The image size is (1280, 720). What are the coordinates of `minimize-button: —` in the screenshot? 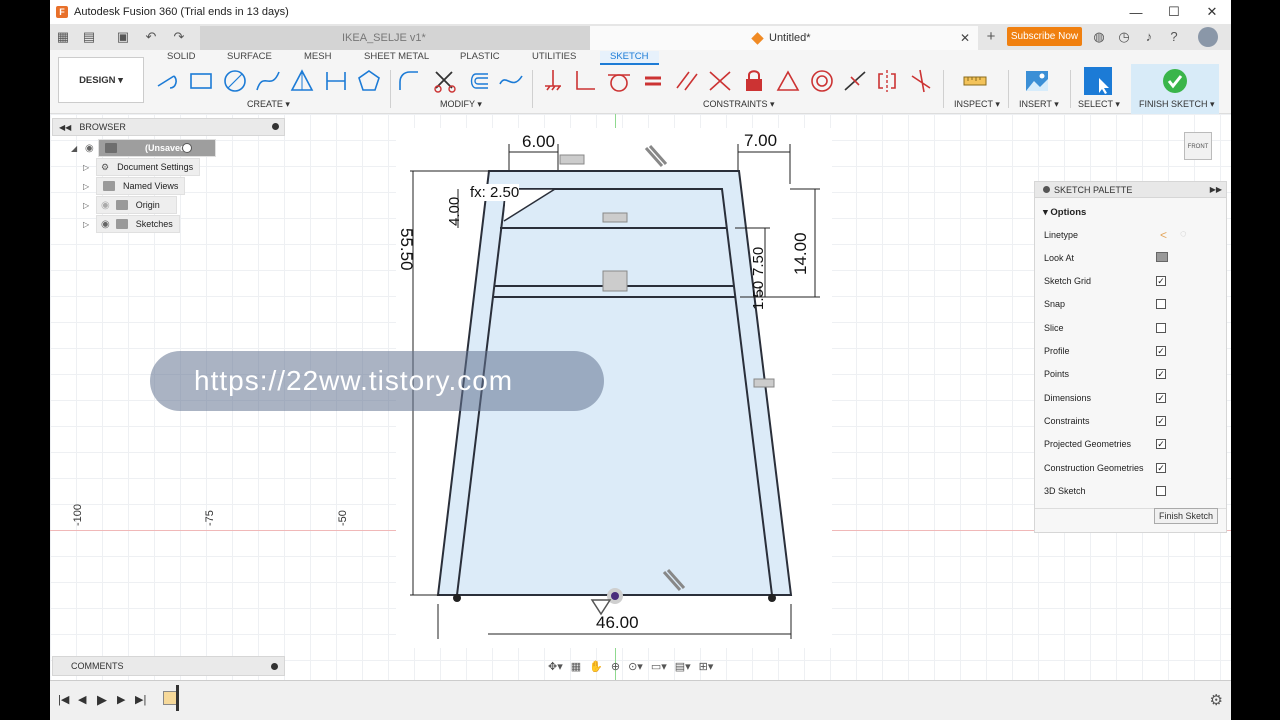 It's located at (1136, 12).